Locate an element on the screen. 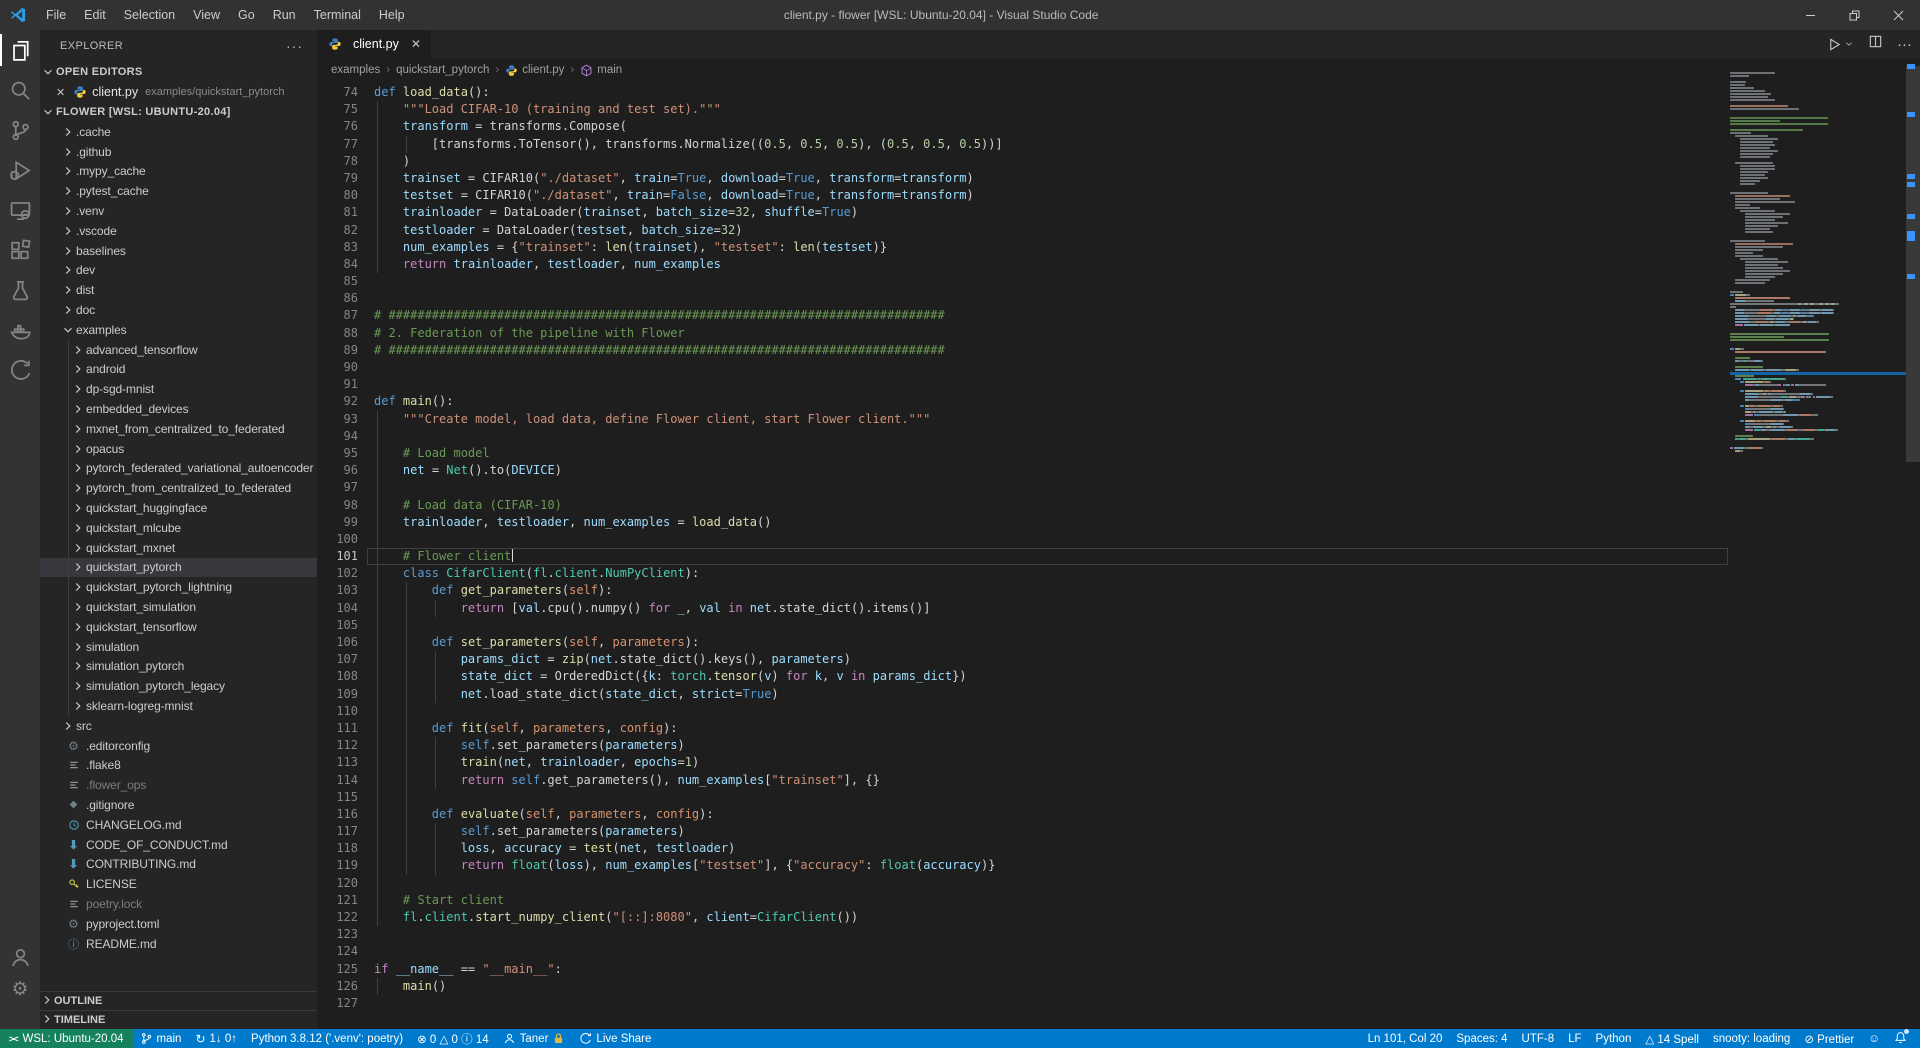  tab-close-icon: ✕ is located at coordinates (416, 44).